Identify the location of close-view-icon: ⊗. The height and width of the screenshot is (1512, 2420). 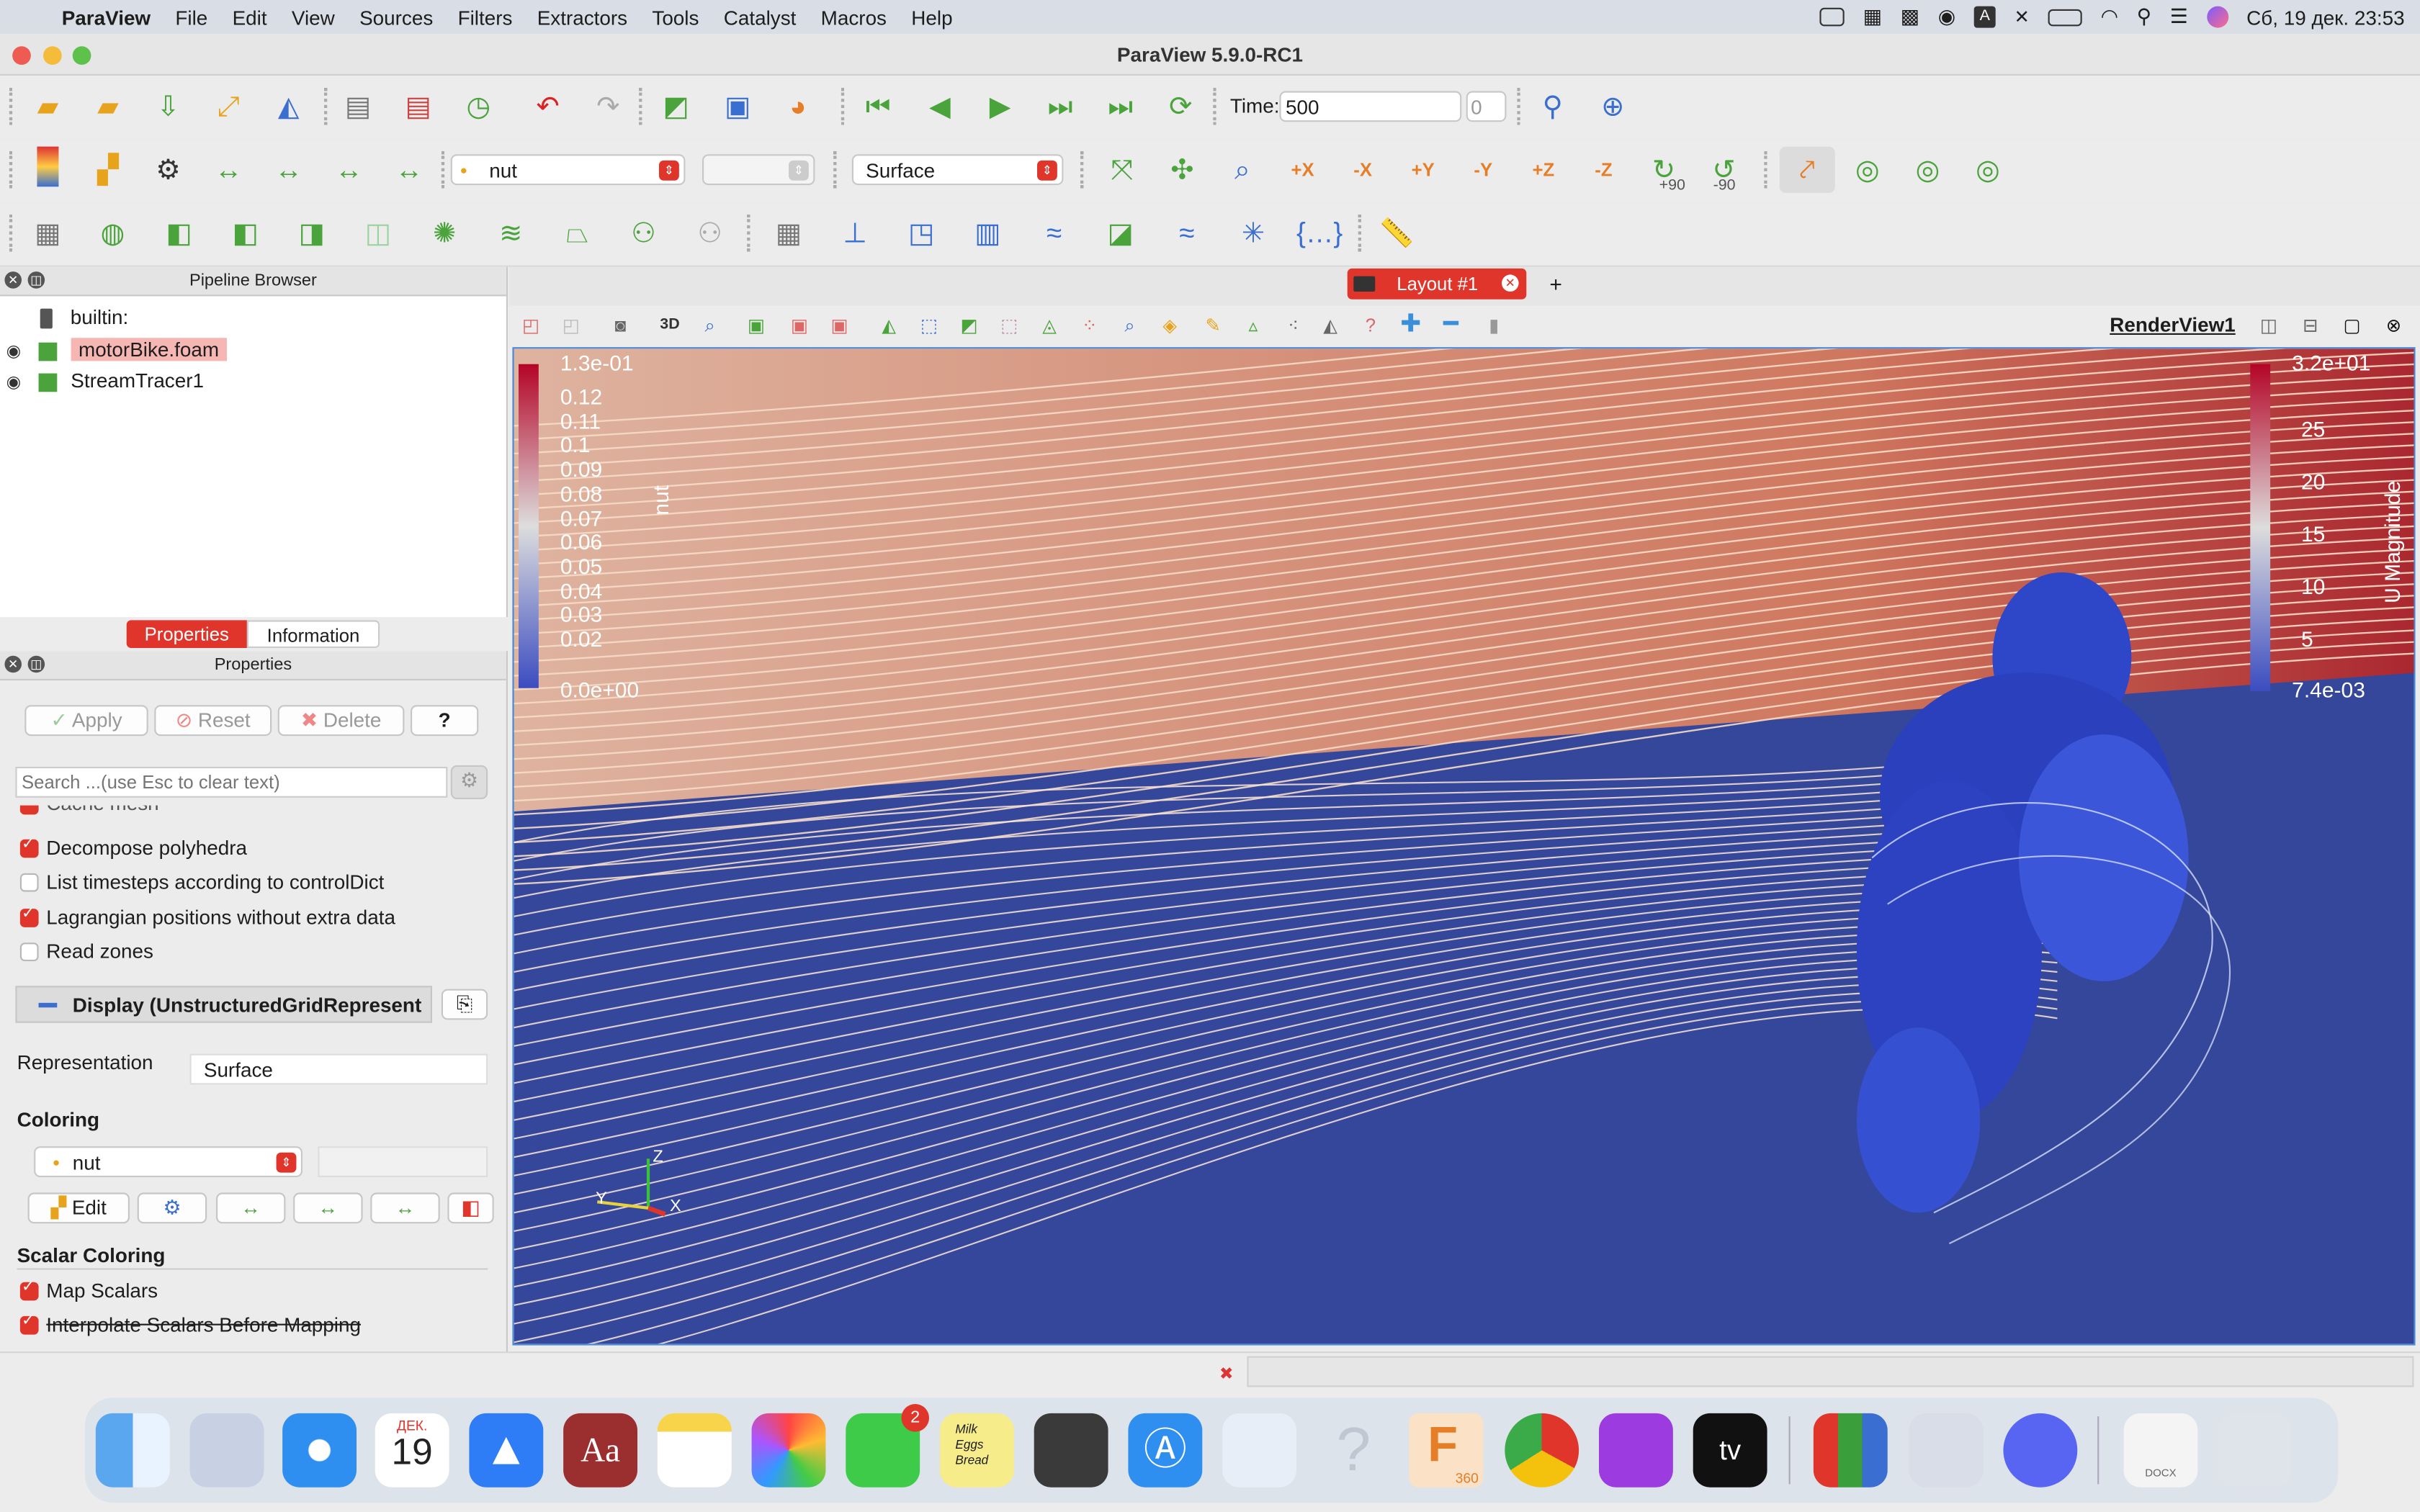
(2393, 325).